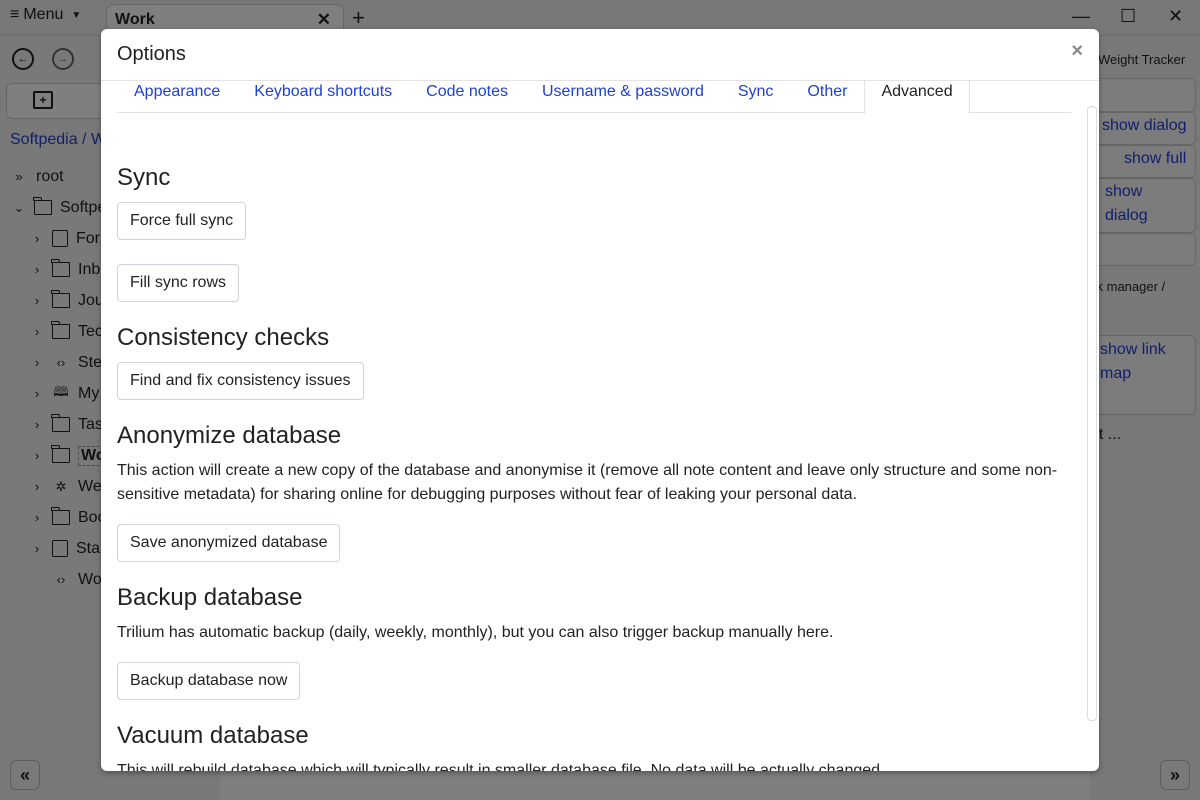 The image size is (1200, 800). Describe the element at coordinates (177, 97) in the screenshot. I see `tab-appearance: Appearance` at that location.